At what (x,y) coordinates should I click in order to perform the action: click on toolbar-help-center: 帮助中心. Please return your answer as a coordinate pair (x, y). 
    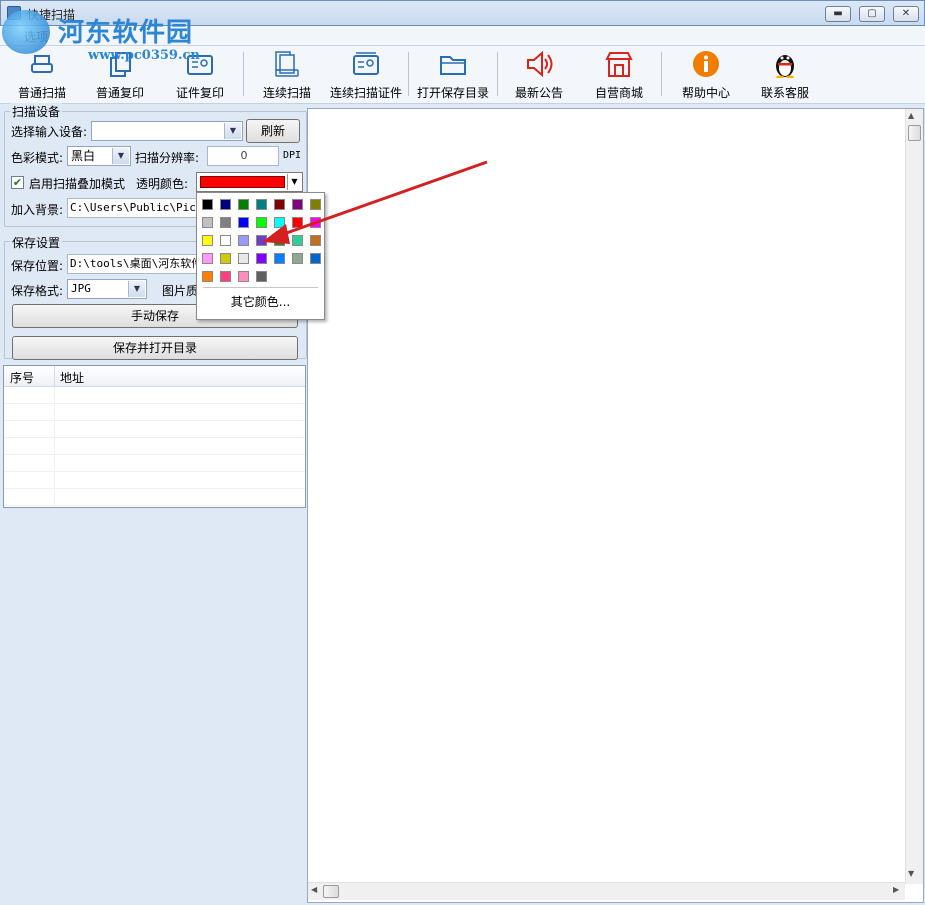
    Looking at the image, I should click on (706, 75).